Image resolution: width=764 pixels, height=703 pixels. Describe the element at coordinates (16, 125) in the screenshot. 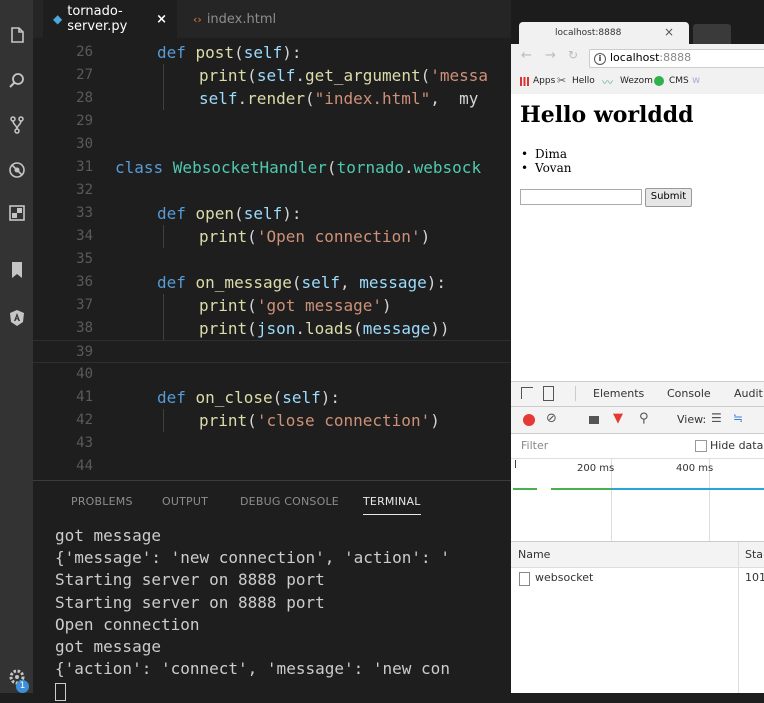

I see `source-control-icon` at that location.